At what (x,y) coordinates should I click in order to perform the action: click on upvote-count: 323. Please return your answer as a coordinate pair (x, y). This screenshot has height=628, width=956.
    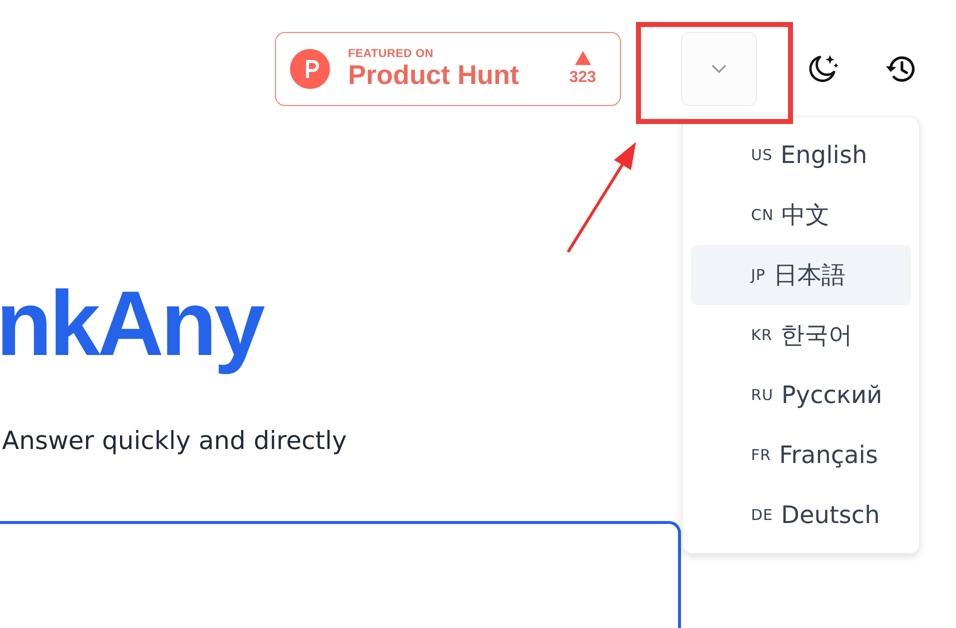
    Looking at the image, I should click on (582, 78).